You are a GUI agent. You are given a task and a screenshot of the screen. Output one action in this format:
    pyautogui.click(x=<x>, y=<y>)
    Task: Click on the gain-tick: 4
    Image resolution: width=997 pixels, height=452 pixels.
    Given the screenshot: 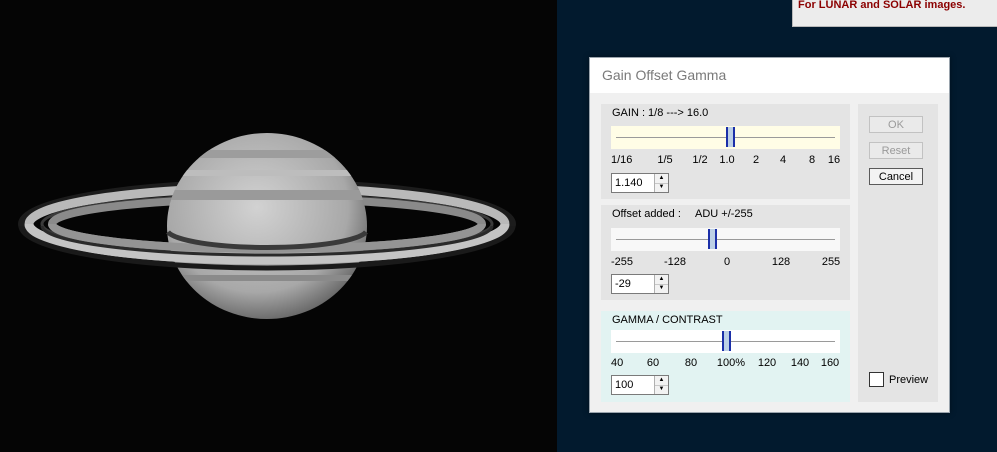 What is the action you would take?
    pyautogui.click(x=783, y=160)
    